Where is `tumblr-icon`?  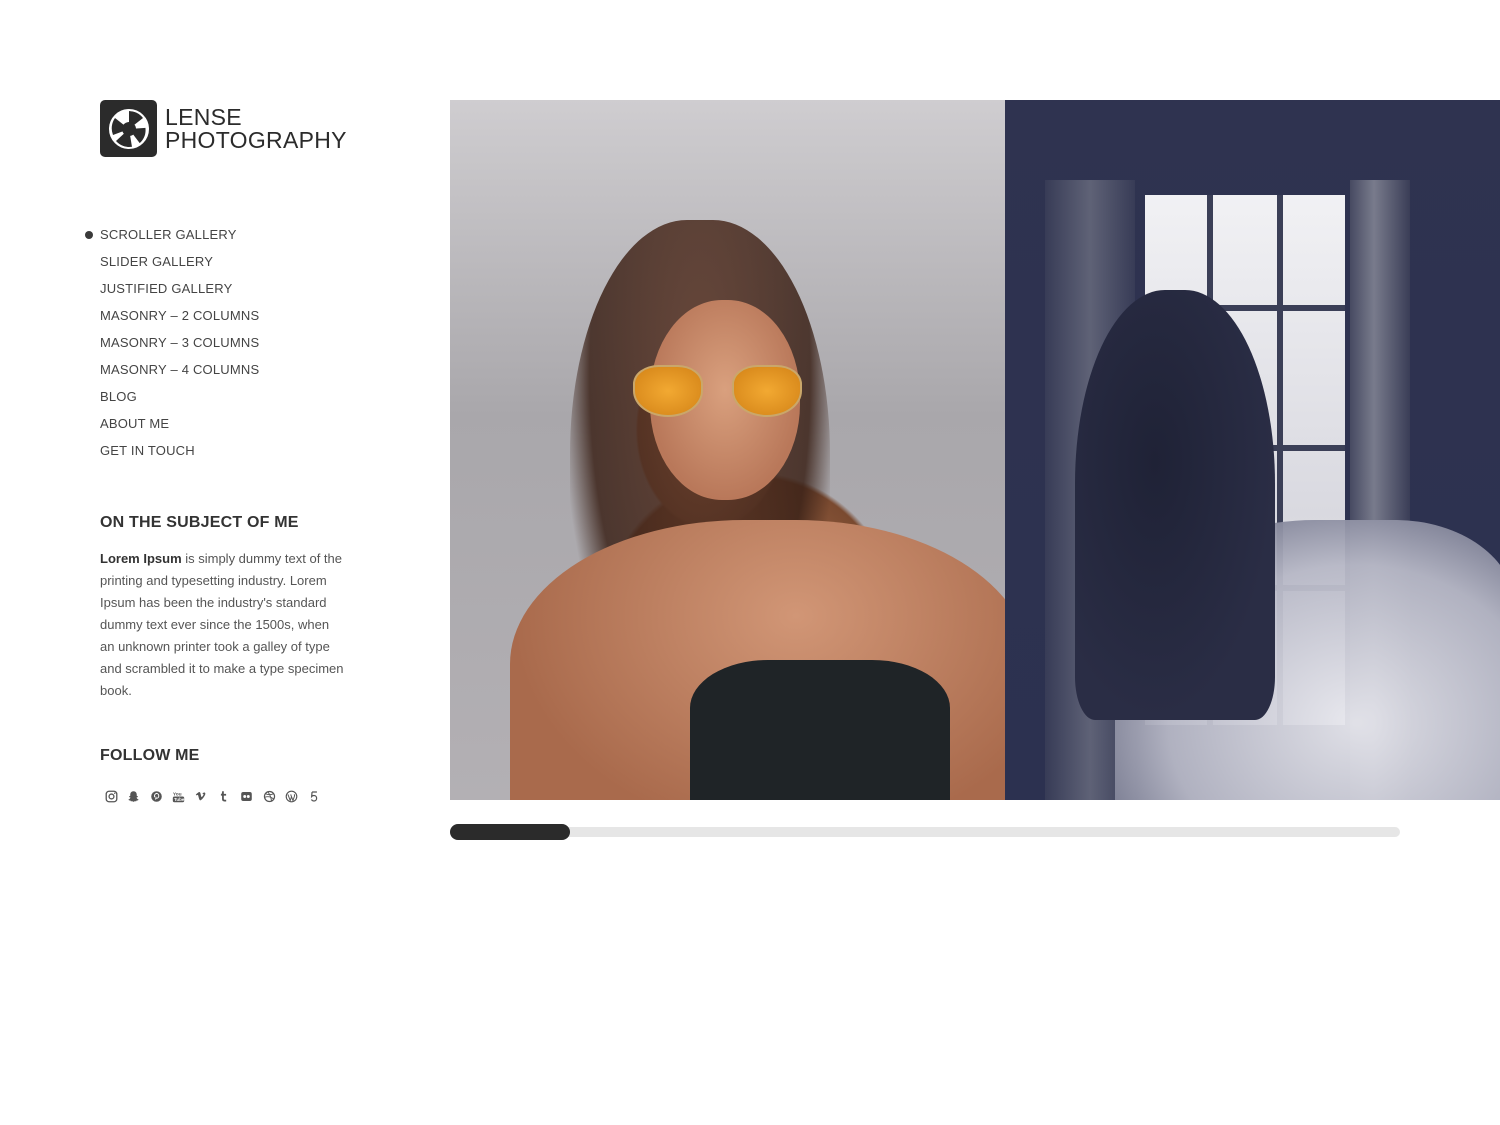 tumblr-icon is located at coordinates (224, 796).